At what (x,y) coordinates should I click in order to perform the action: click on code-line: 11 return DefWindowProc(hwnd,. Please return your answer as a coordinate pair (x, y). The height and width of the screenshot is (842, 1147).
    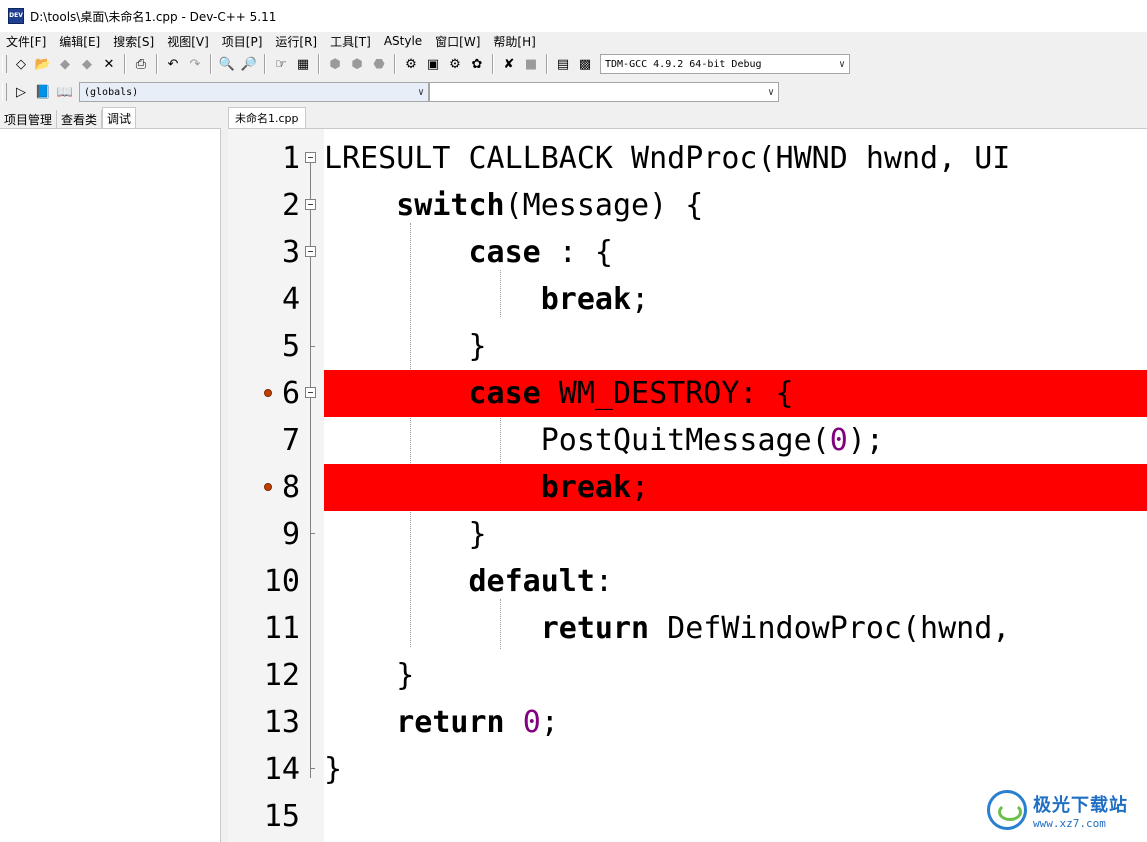
    Looking at the image, I should click on (687, 628).